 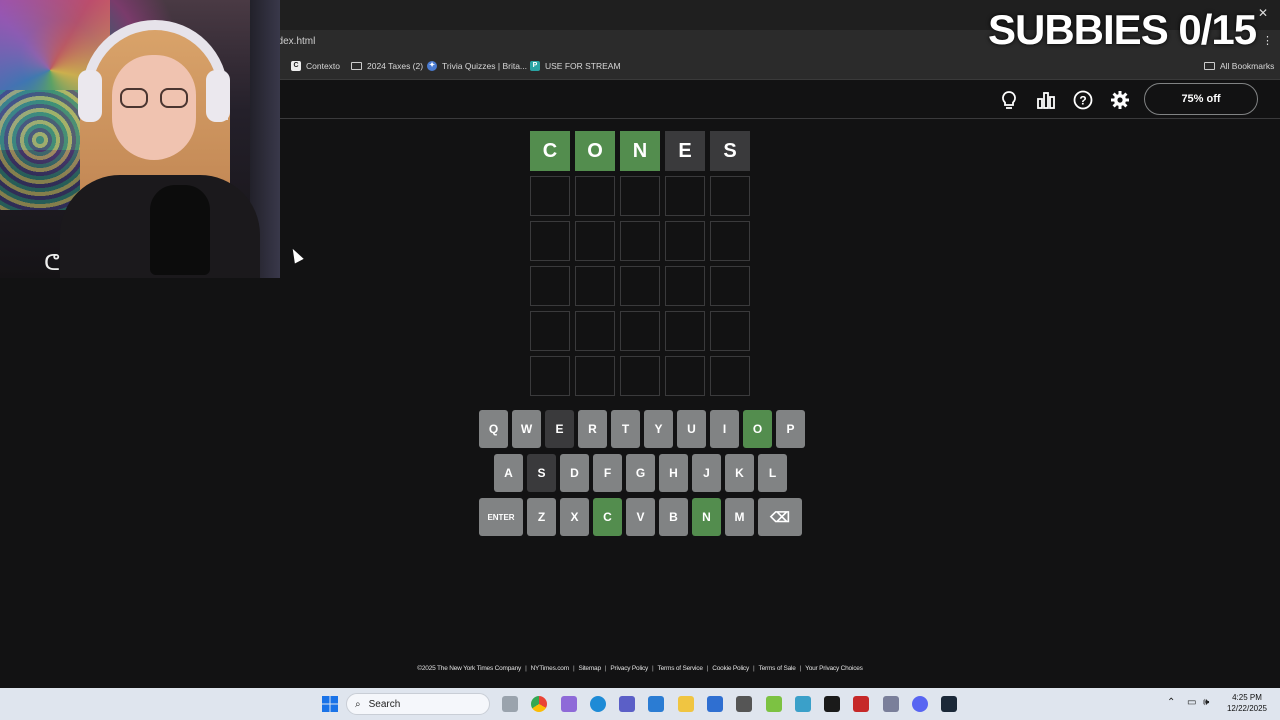 I want to click on mail-icon, so click(x=715, y=704).